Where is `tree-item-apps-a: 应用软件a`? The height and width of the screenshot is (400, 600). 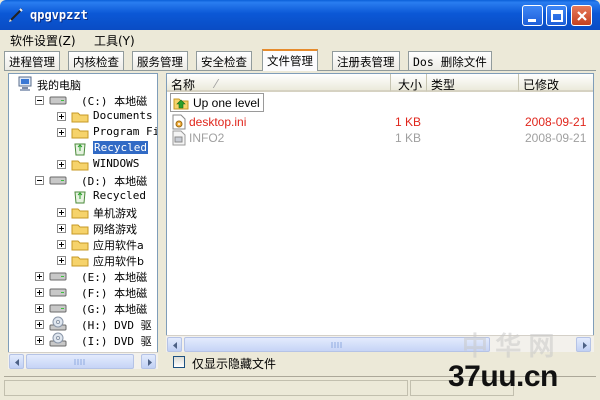 tree-item-apps-a: 应用软件a is located at coordinates (83, 244).